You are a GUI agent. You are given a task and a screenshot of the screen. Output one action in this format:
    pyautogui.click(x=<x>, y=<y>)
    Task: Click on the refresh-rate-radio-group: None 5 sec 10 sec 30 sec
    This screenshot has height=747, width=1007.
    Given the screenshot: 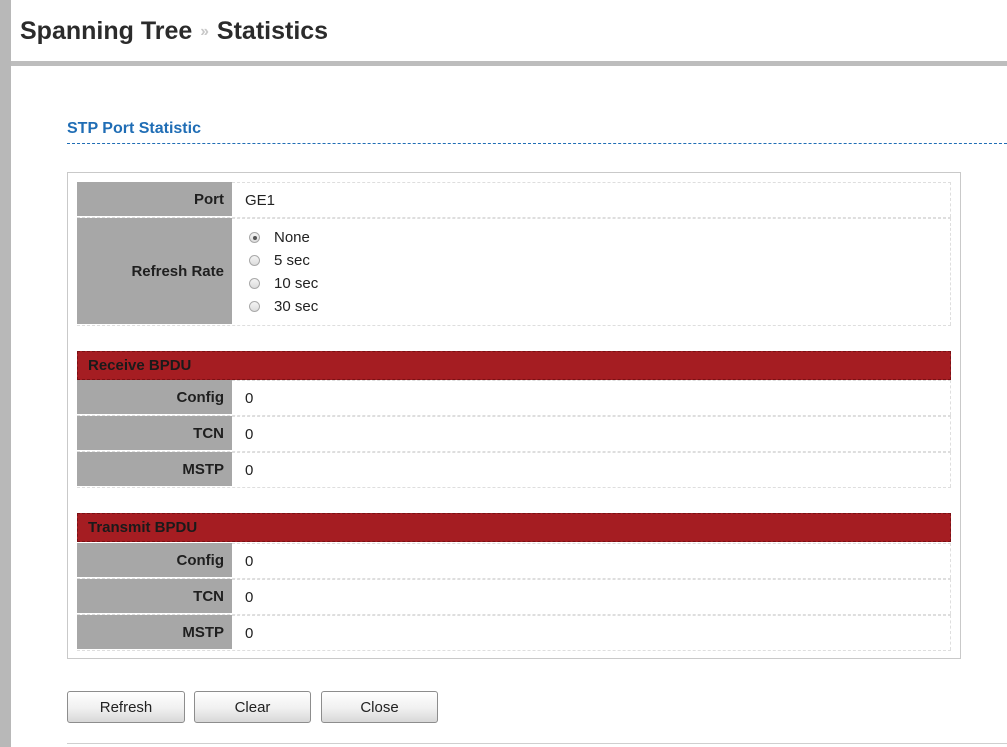 What is the action you would take?
    pyautogui.click(x=281, y=272)
    